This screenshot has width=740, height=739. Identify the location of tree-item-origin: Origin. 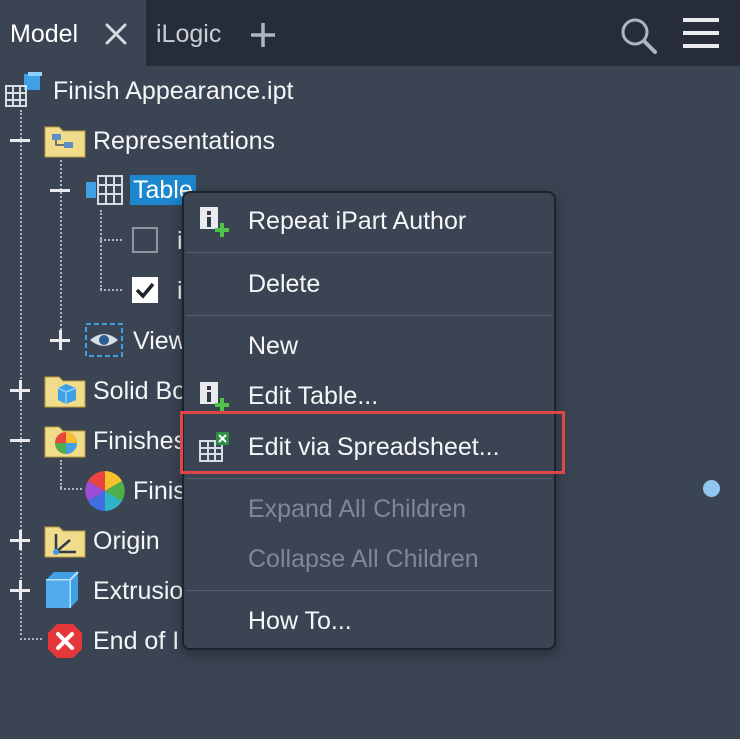
(100, 540).